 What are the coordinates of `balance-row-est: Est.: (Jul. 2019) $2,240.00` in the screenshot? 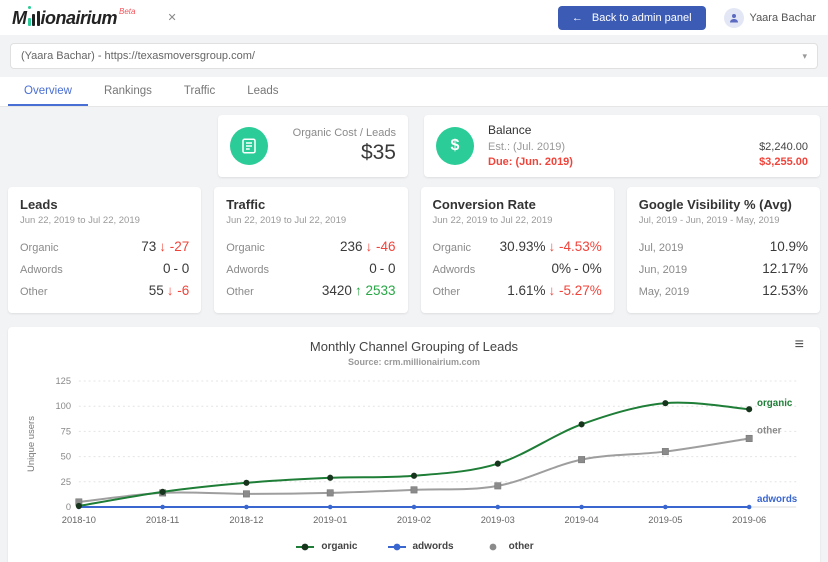 It's located at (648, 146).